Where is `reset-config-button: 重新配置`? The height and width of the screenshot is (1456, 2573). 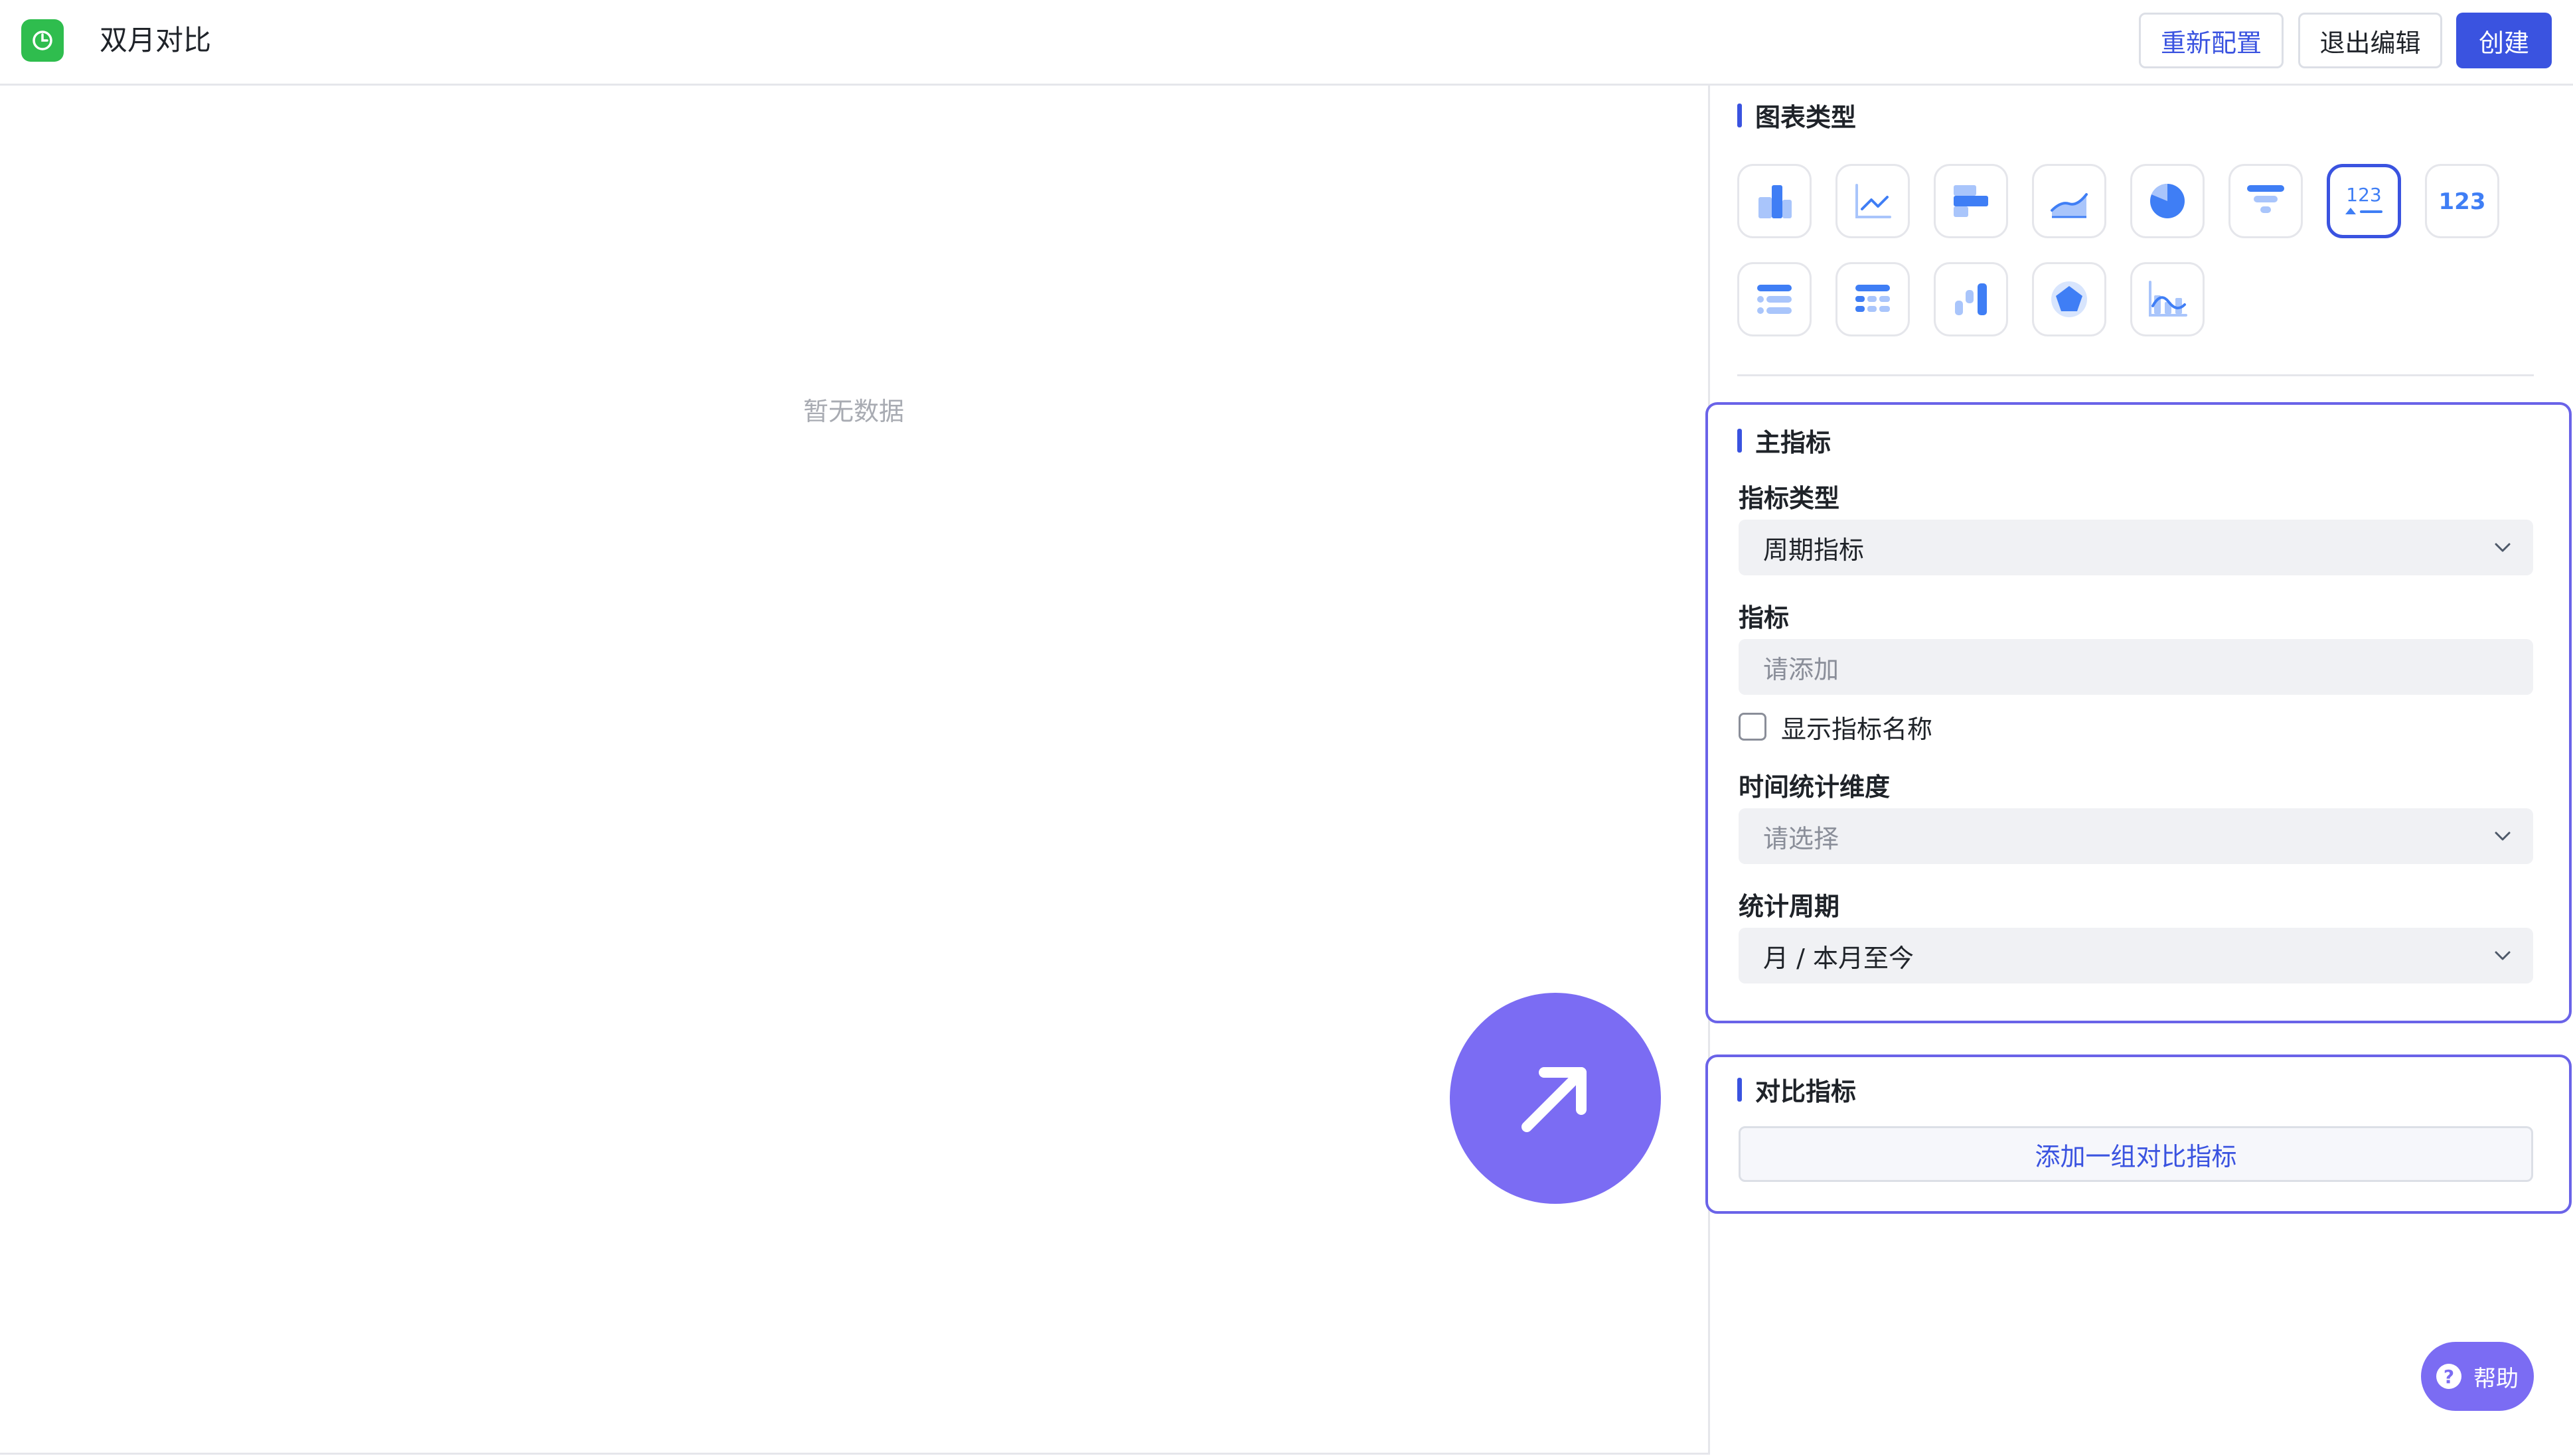
reset-config-button: 重新配置 is located at coordinates (2211, 40).